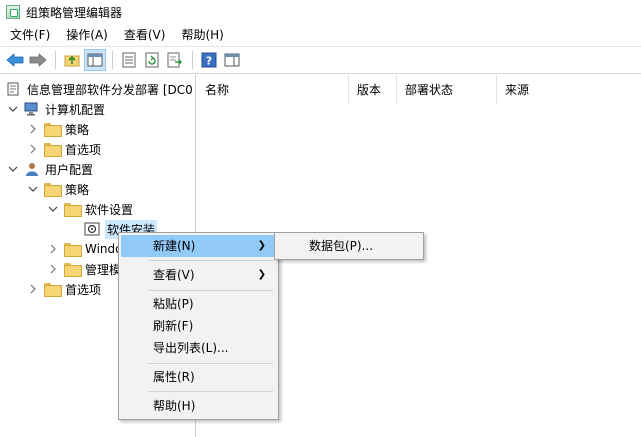 The width and height of the screenshot is (641, 437). Describe the element at coordinates (13, 12) in the screenshot. I see `group-policy-editor-icon` at that location.